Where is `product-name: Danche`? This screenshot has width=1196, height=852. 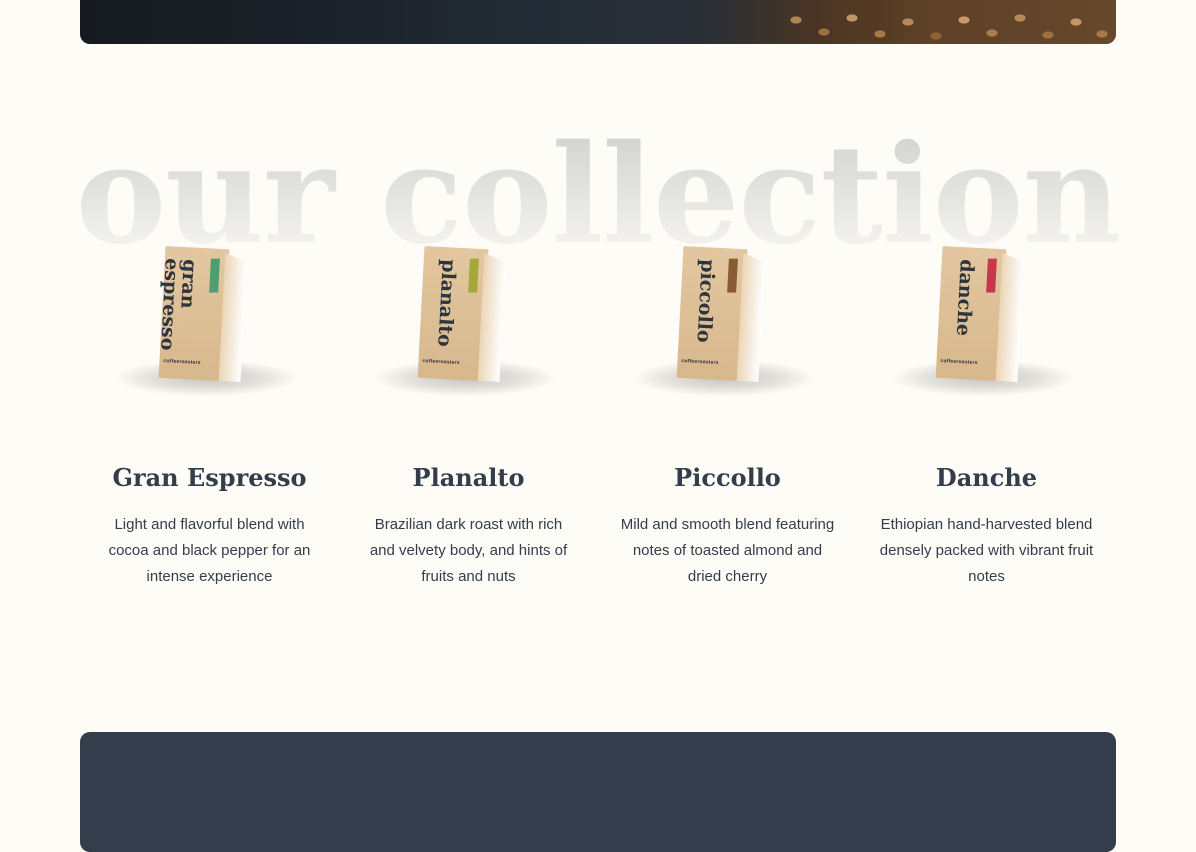
product-name: Danche is located at coordinates (986, 477).